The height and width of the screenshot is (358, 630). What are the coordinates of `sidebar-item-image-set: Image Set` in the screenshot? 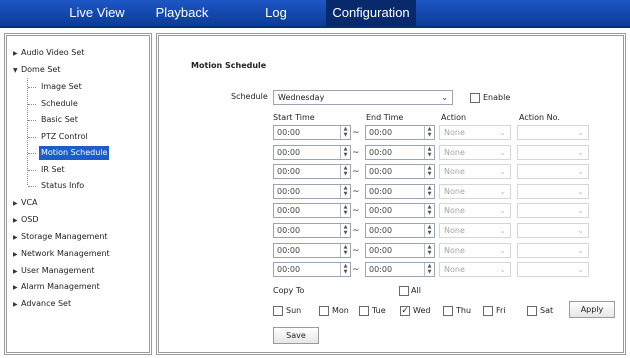 It's located at (61, 87).